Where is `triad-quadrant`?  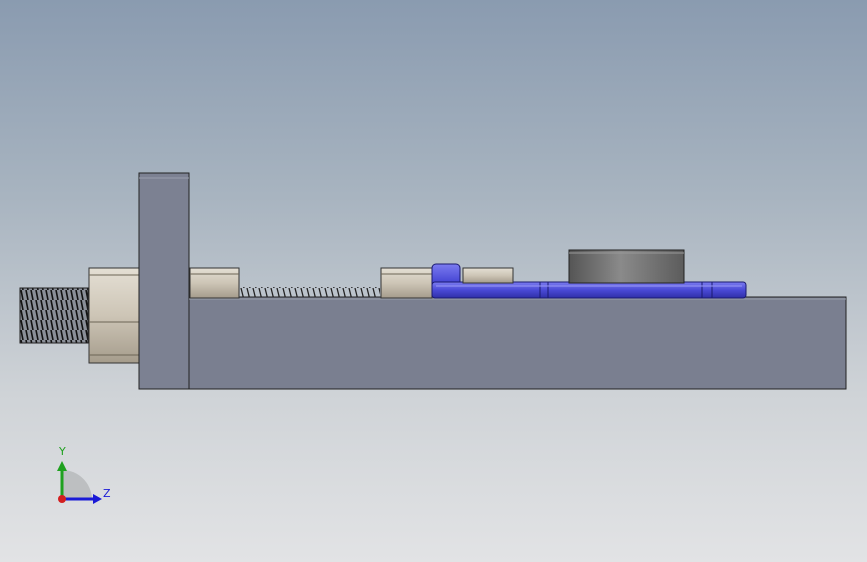 triad-quadrant is located at coordinates (77, 484).